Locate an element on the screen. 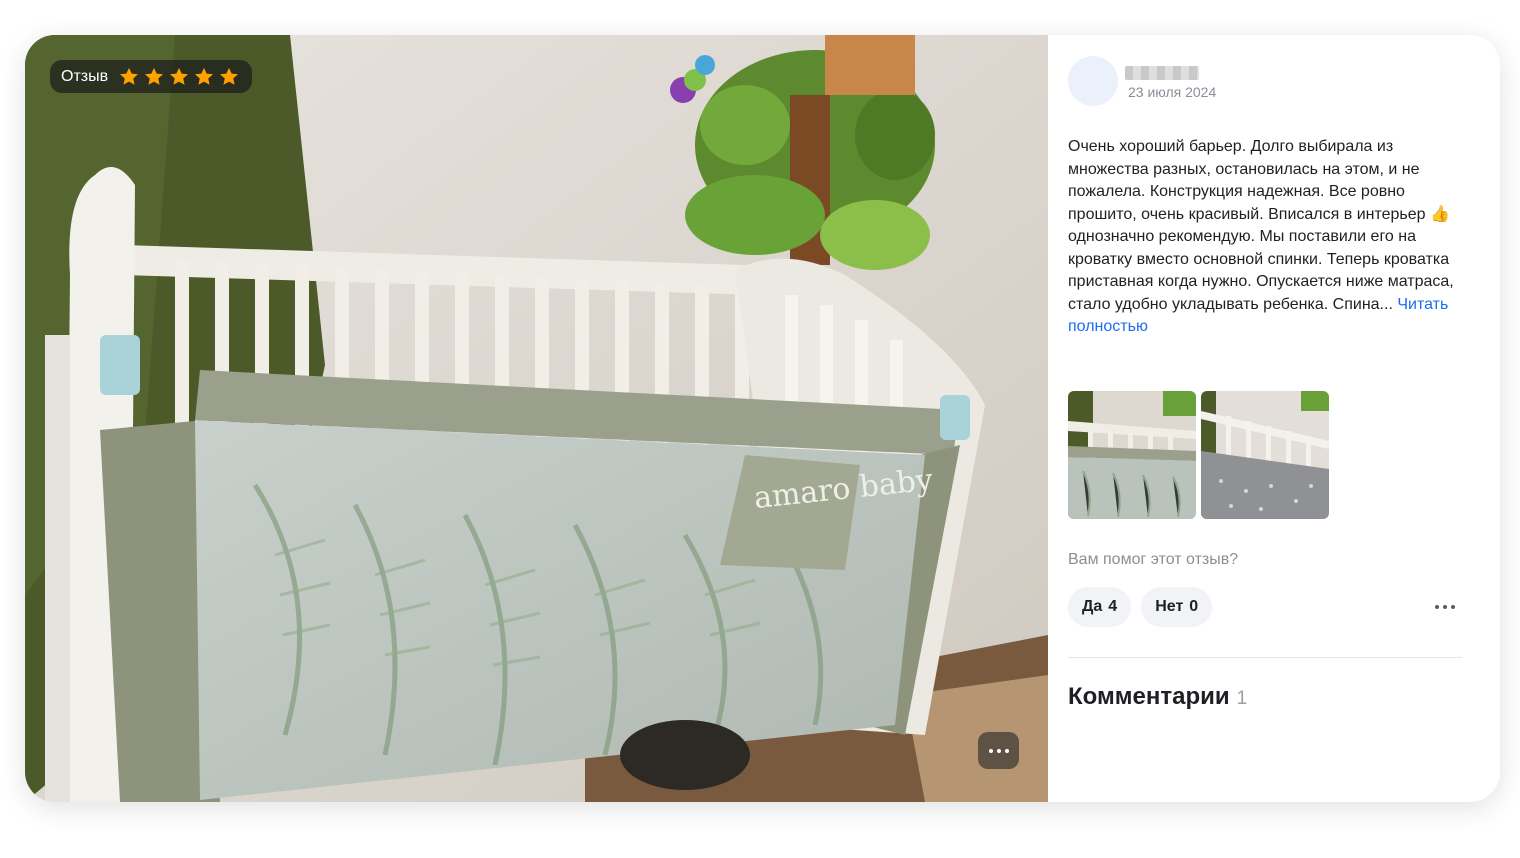  photo-more-button is located at coordinates (998, 750).